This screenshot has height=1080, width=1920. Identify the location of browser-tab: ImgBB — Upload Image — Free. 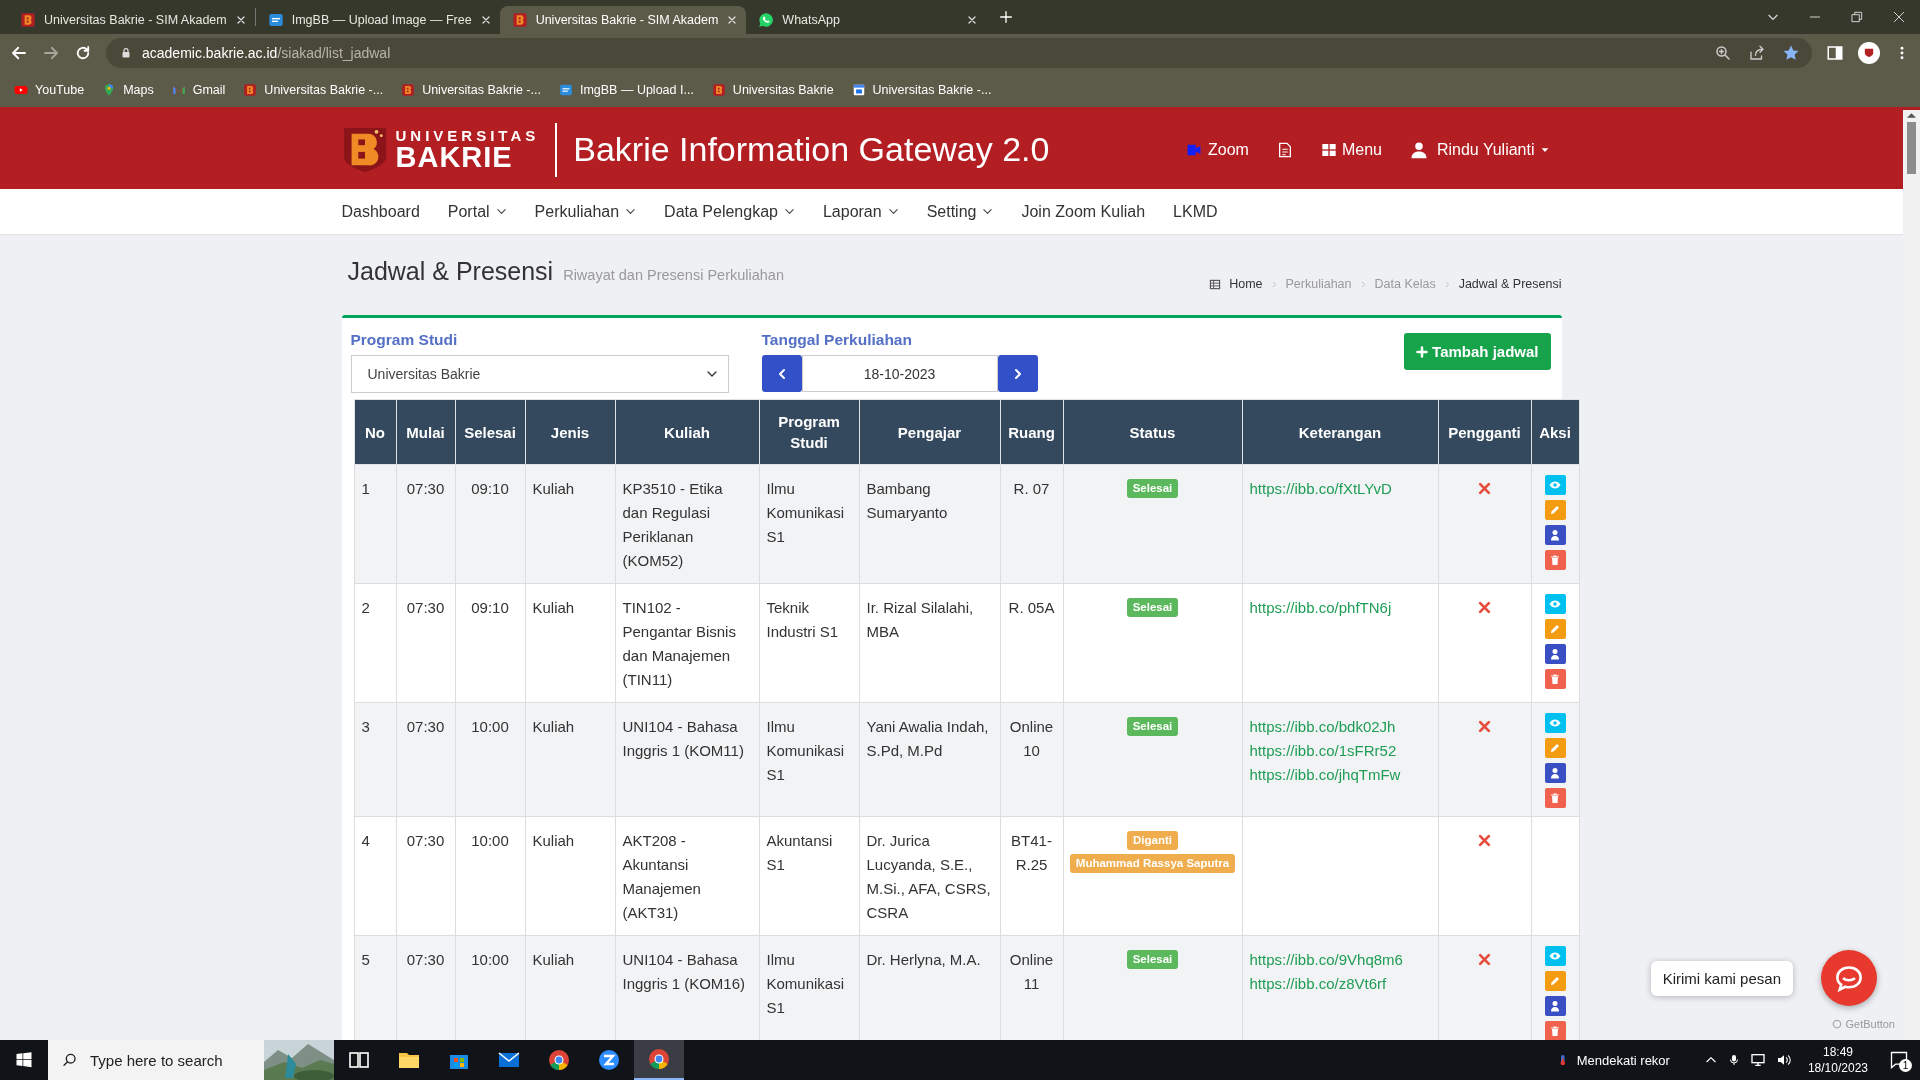
(377, 20).